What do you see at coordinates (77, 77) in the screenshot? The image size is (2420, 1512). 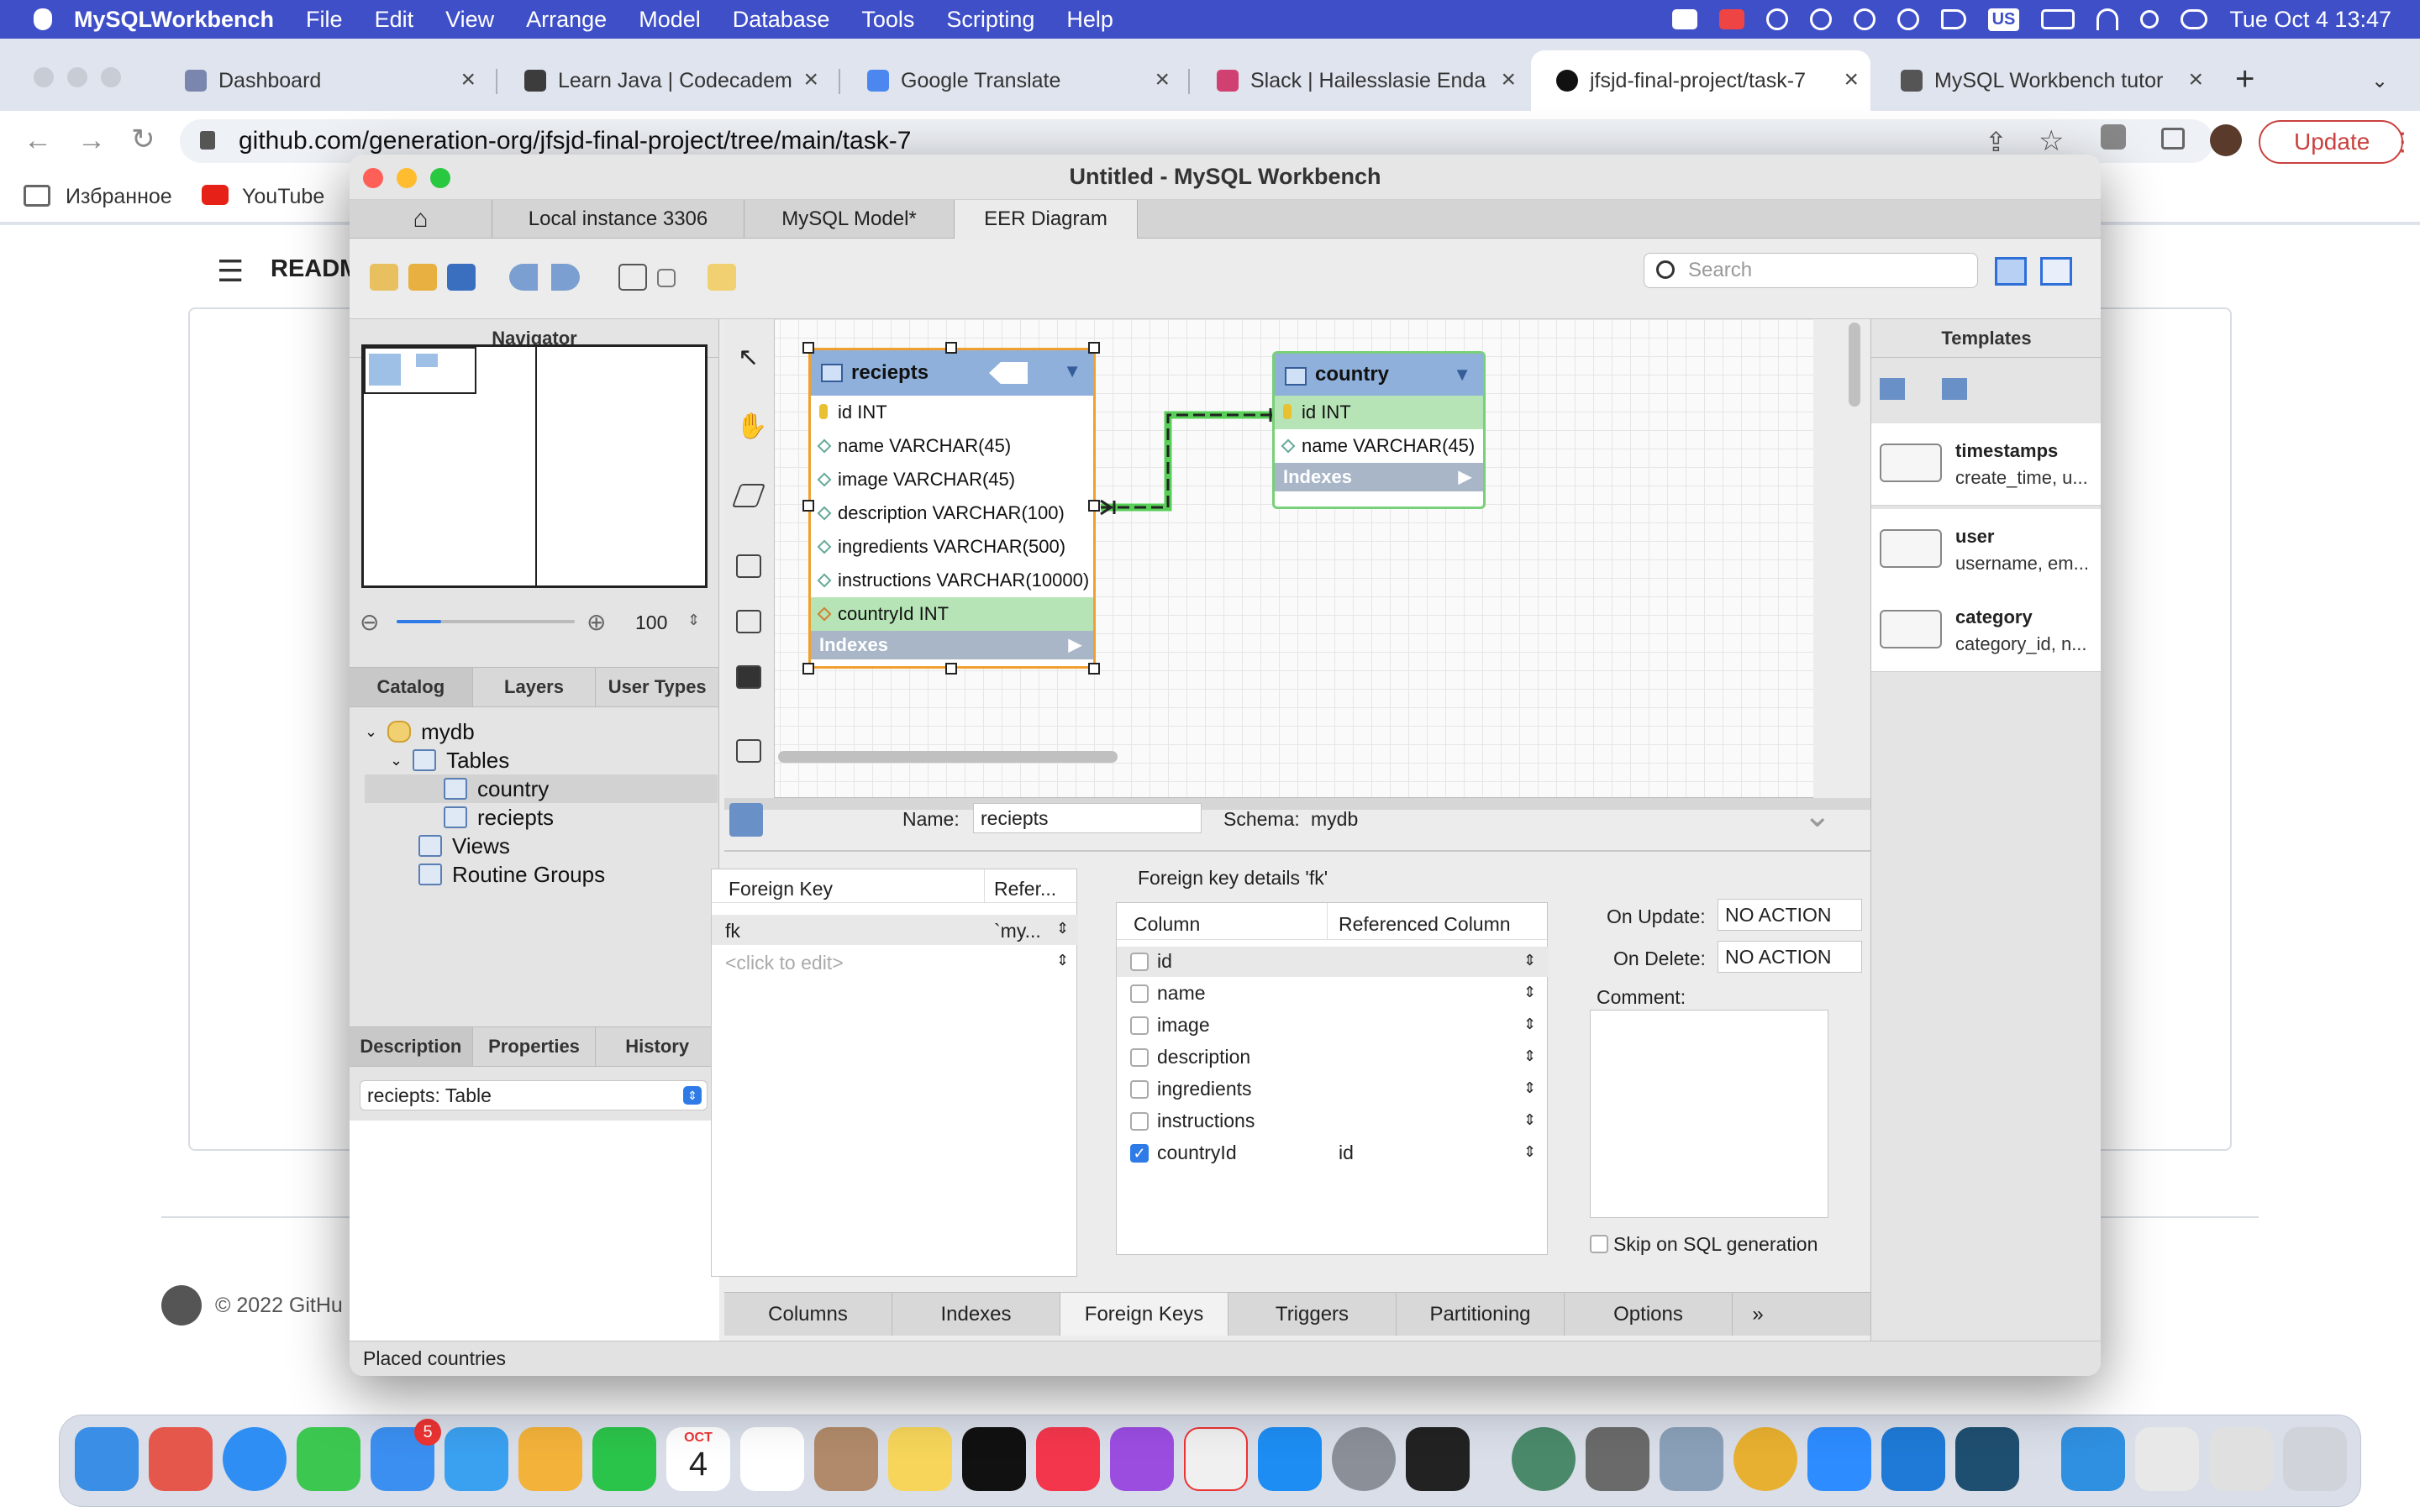 I see `browser-minimize-light` at bounding box center [77, 77].